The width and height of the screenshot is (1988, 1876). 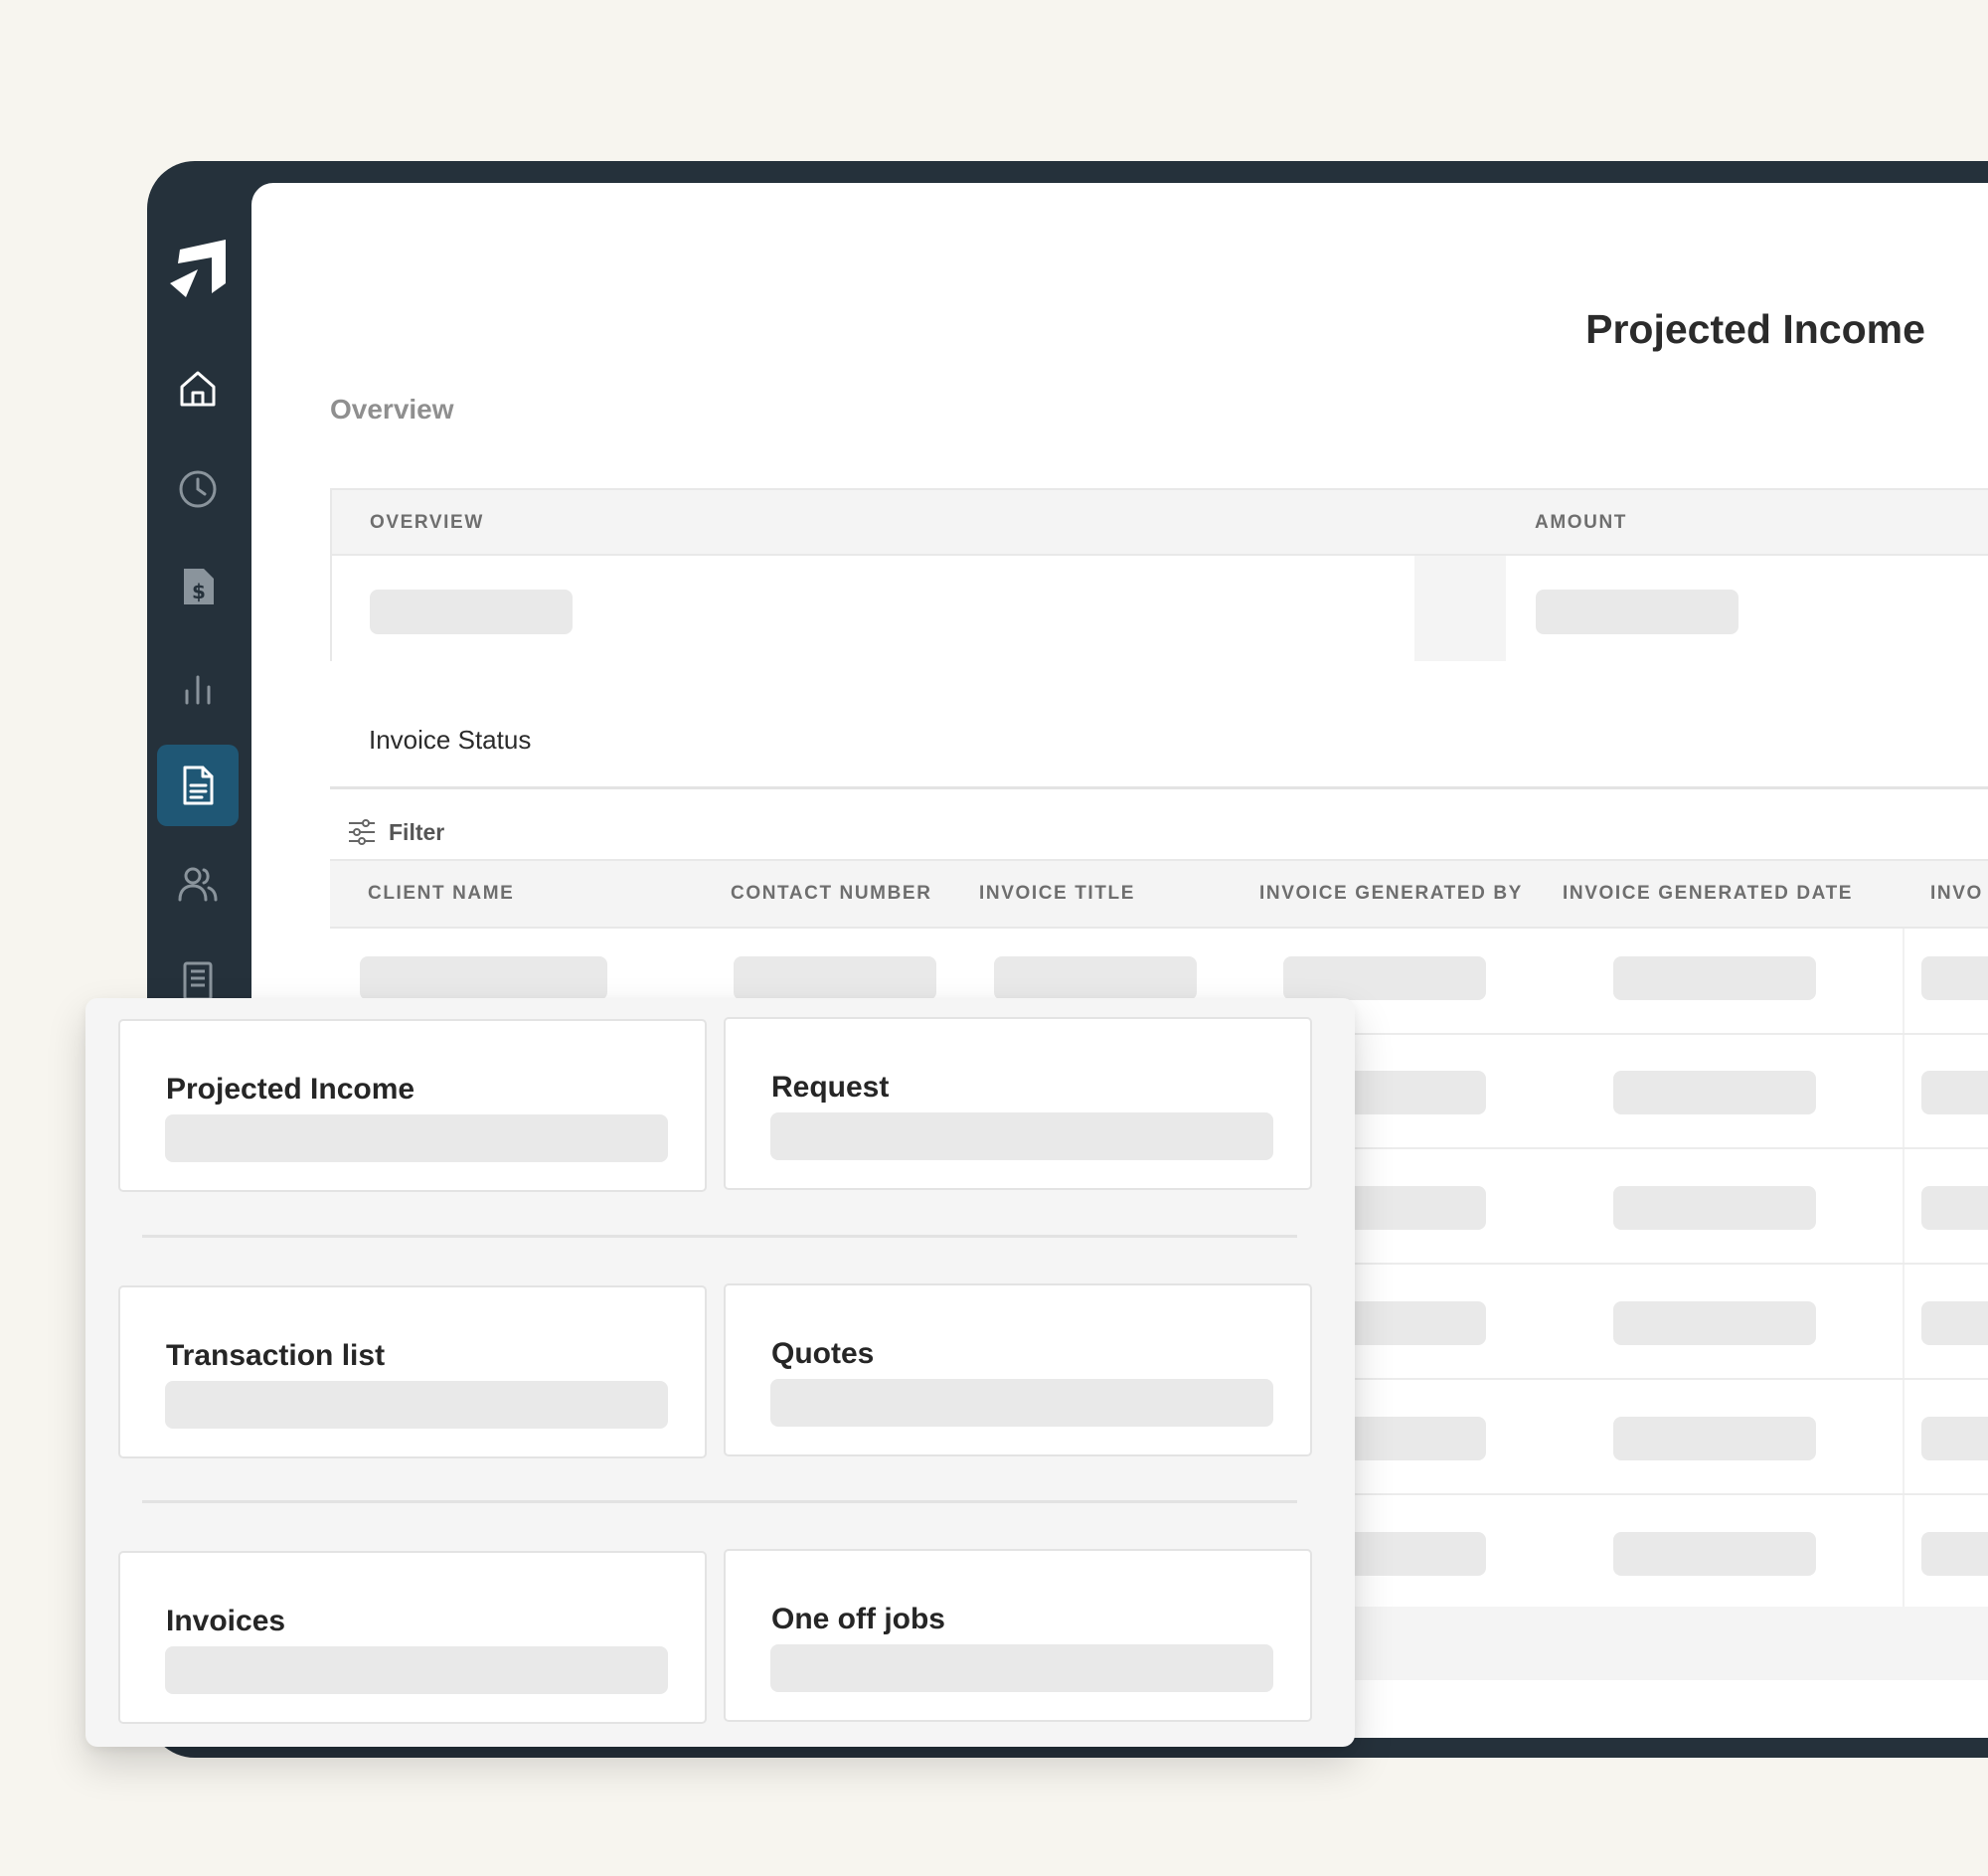 I want to click on report-card-one-off-jobs: One off jobs, so click(x=1018, y=1635).